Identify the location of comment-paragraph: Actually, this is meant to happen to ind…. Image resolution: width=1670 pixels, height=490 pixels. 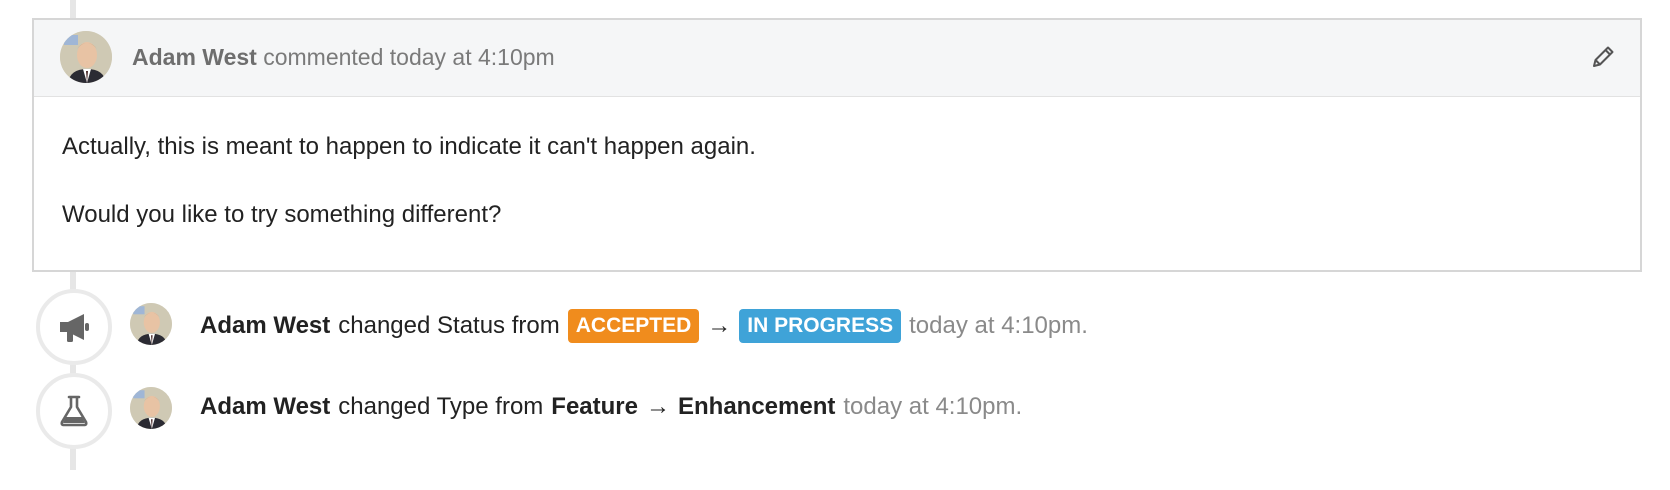
(409, 146).